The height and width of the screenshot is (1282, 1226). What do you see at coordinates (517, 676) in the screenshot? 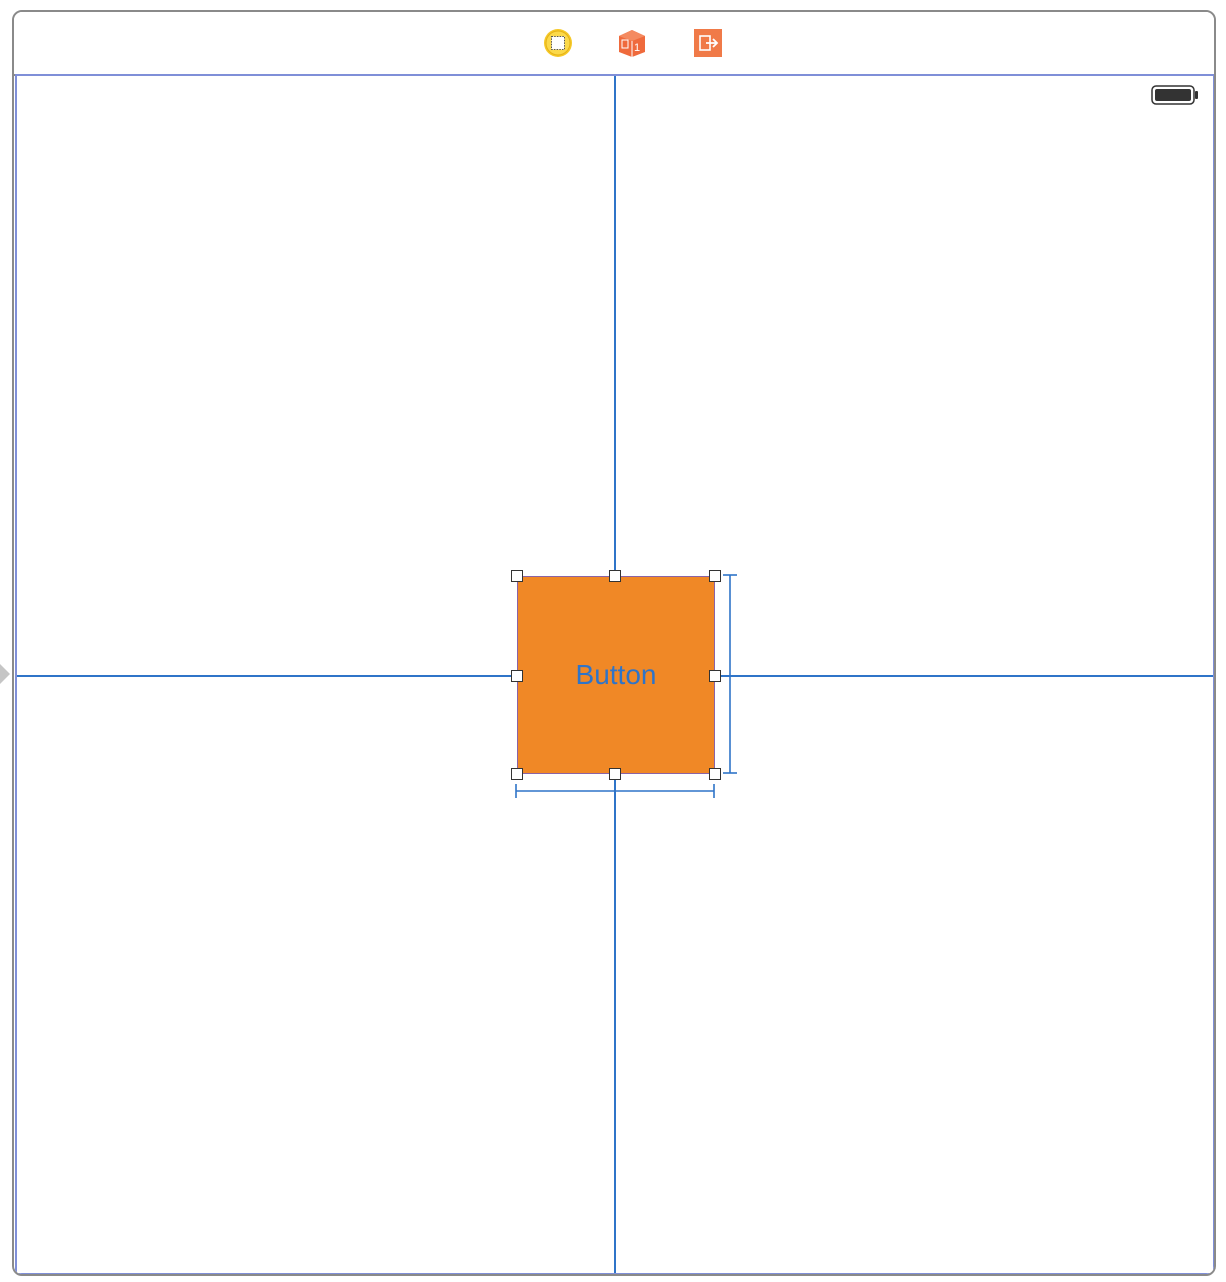
I see `resize-handle-left` at bounding box center [517, 676].